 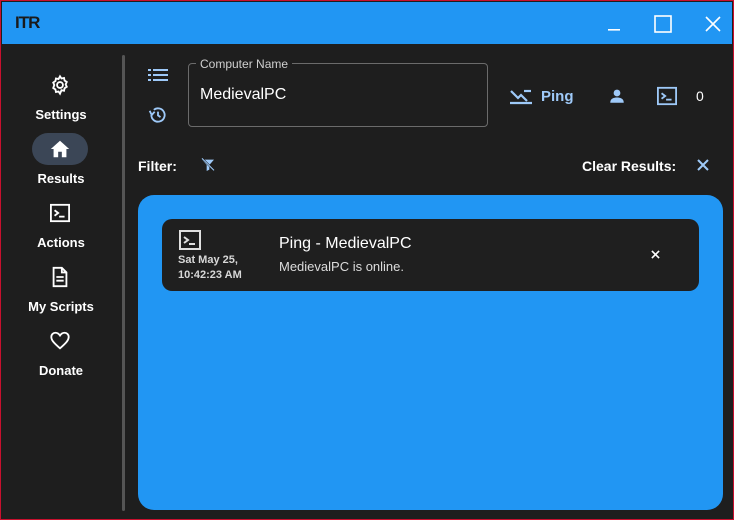 I want to click on sidebar-item-donate: Donate, so click(x=61, y=355).